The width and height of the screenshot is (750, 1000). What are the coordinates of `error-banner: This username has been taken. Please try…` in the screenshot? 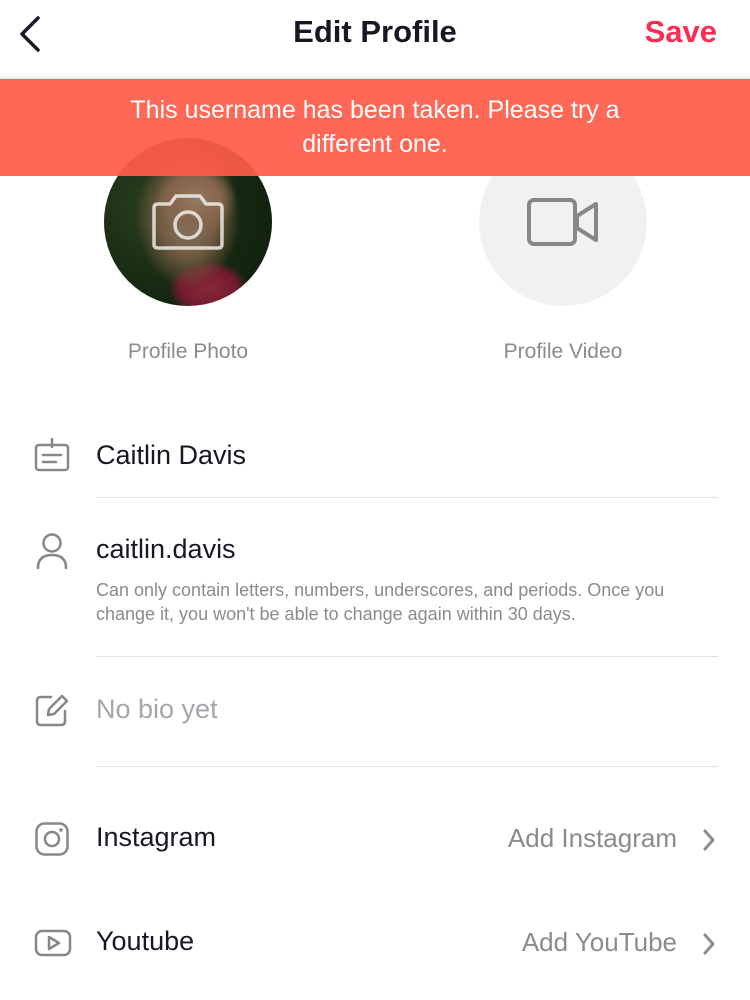 It's located at (375, 127).